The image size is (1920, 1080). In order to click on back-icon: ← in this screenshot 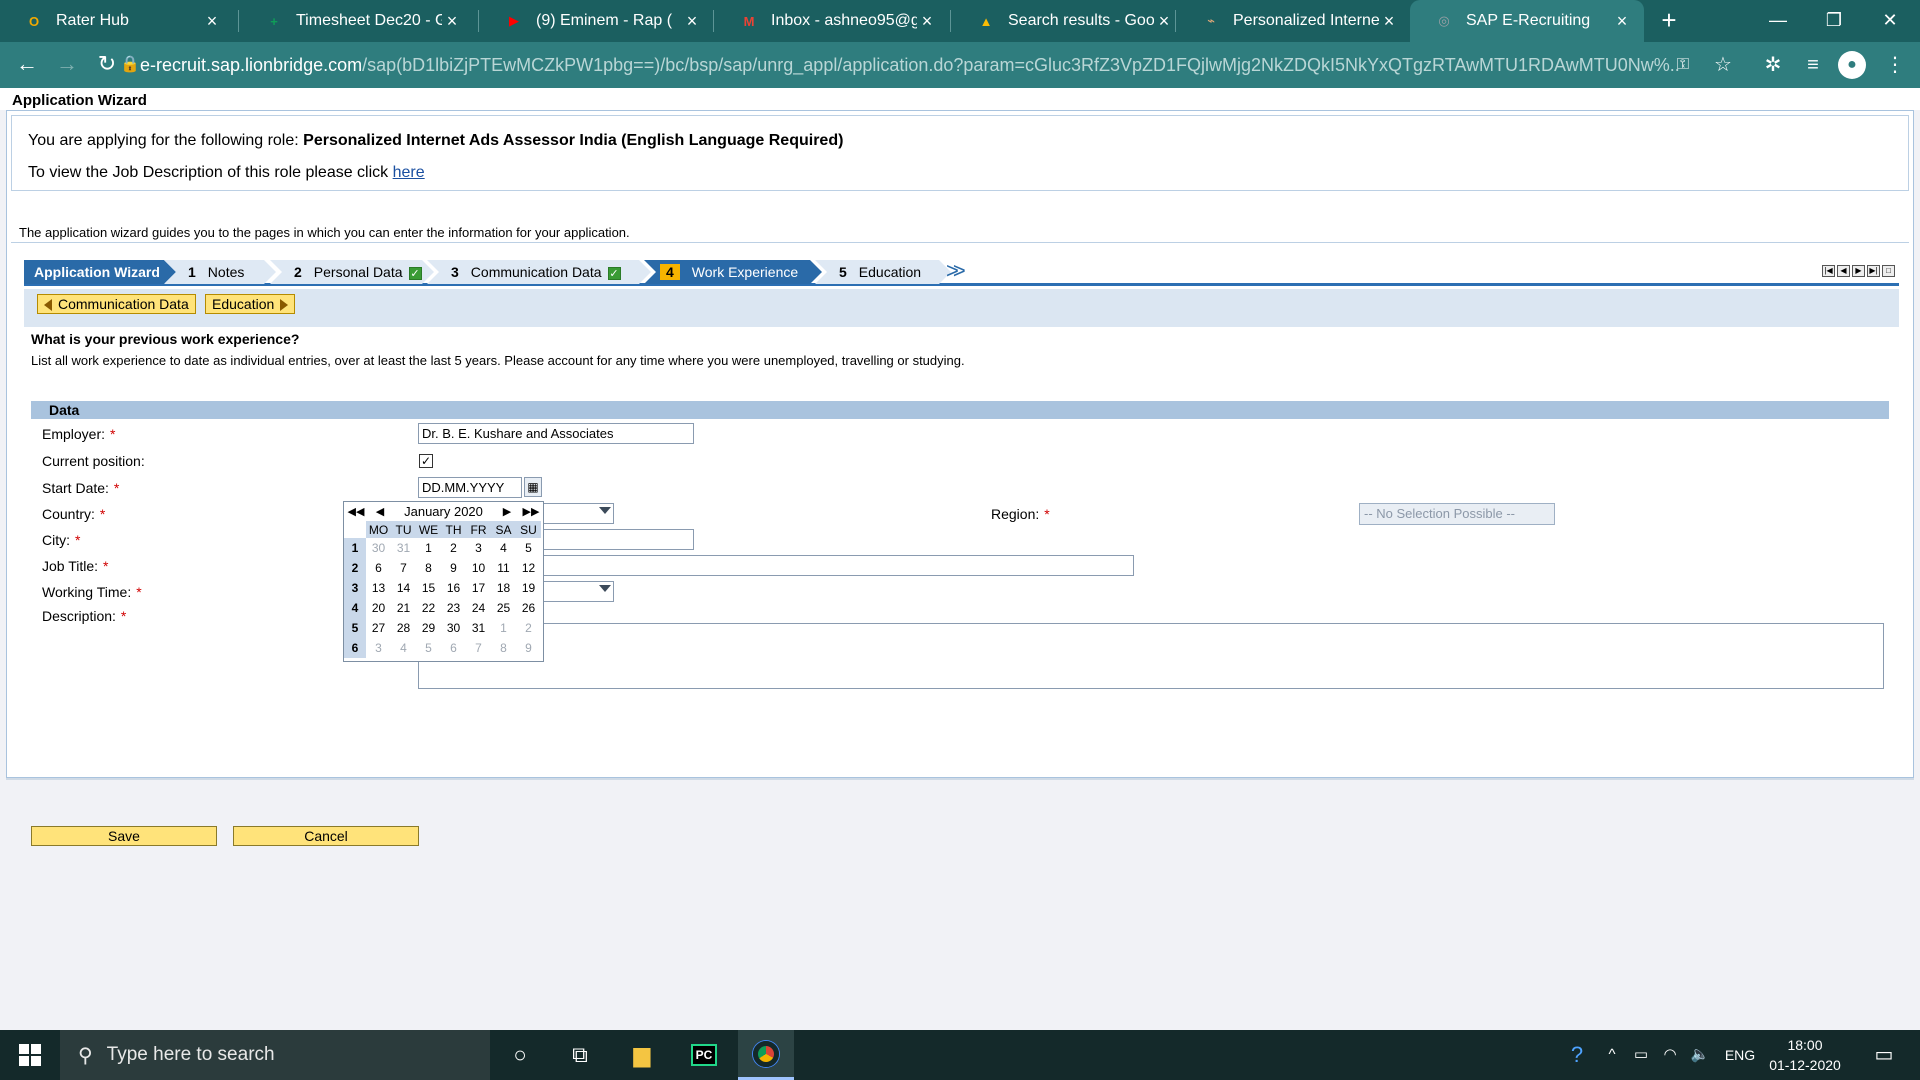, I will do `click(27, 65)`.